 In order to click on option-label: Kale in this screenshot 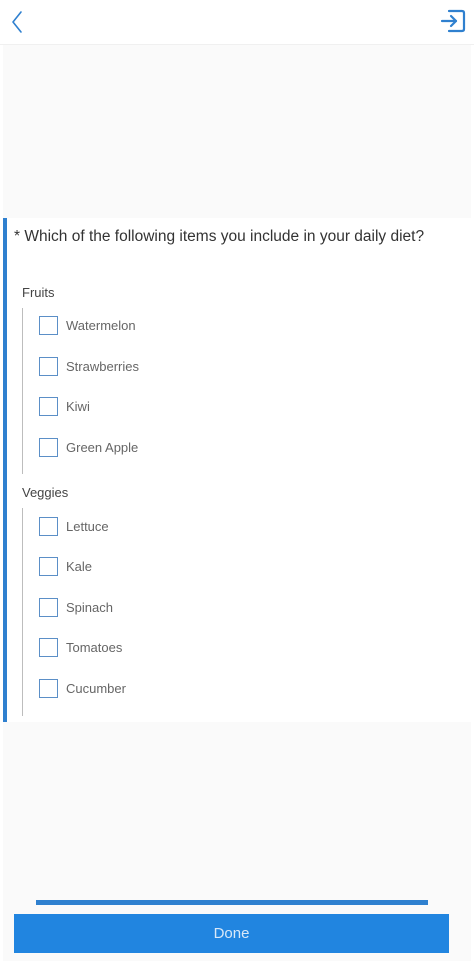, I will do `click(79, 566)`.